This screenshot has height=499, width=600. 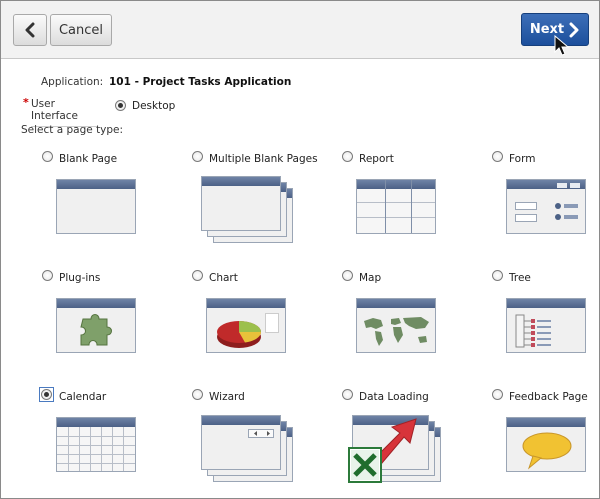 I want to click on map-thumbnail, so click(x=396, y=325).